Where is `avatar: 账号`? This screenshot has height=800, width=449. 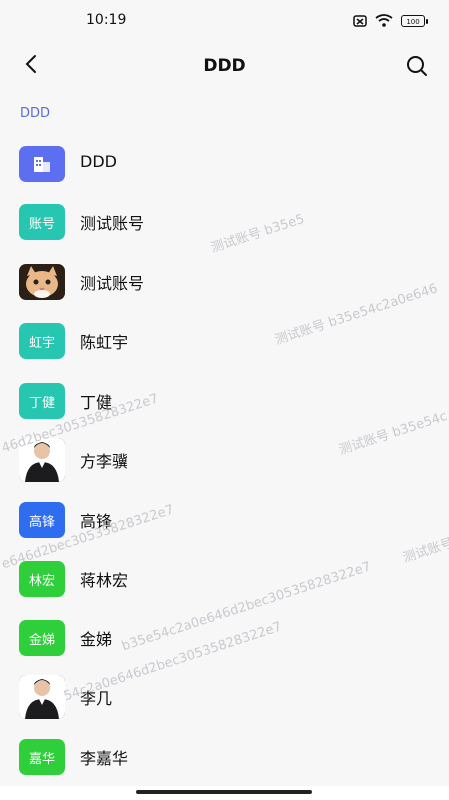
avatar: 账号 is located at coordinates (42, 222).